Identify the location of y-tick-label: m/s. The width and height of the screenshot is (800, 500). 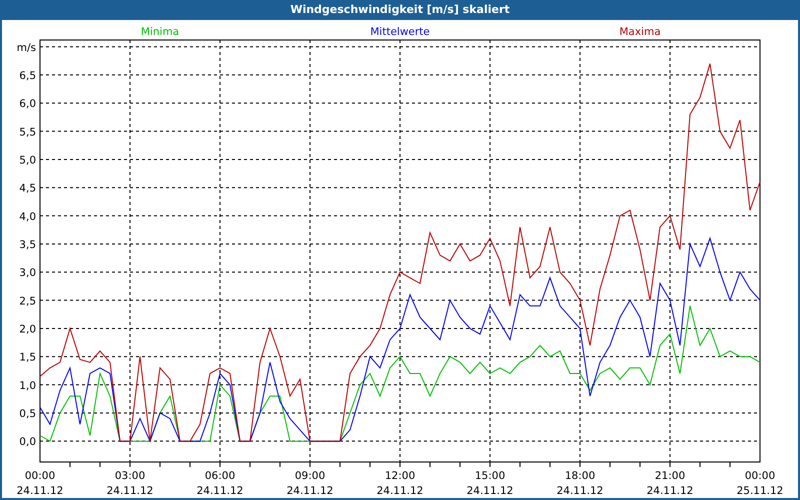
(26, 48).